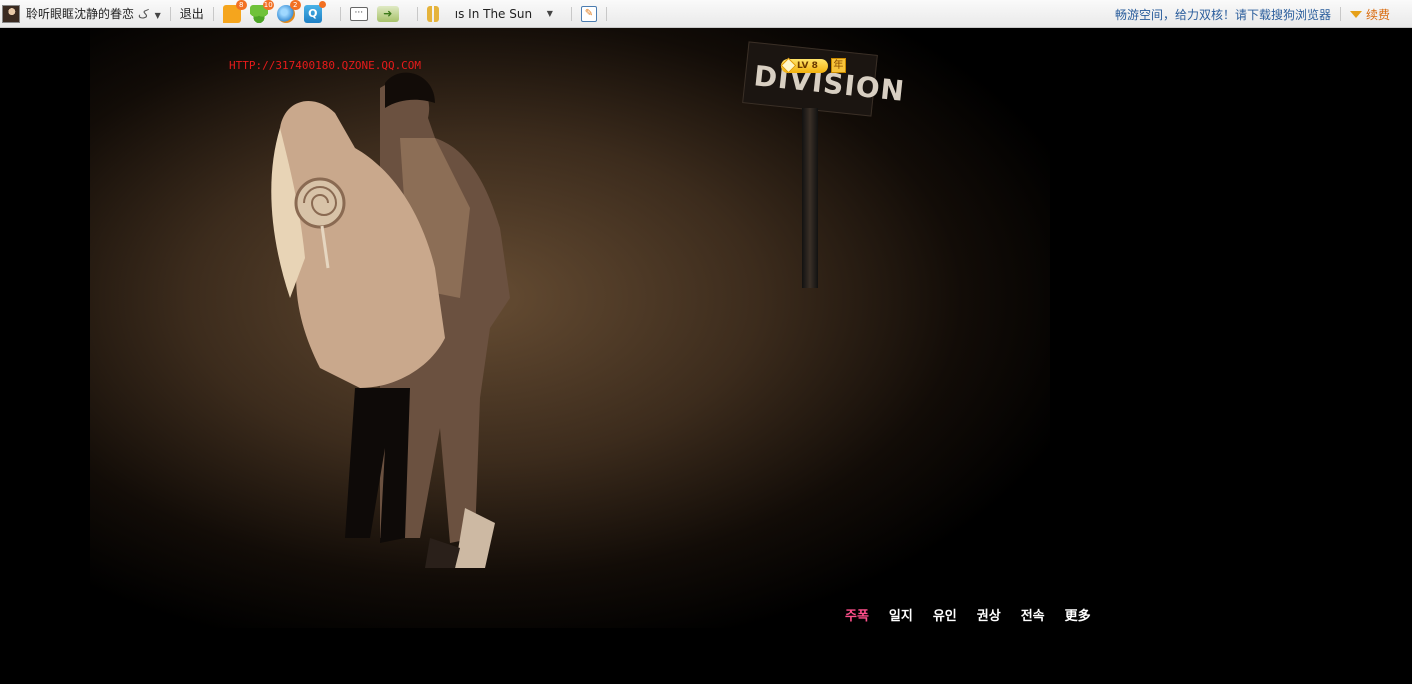 This screenshot has width=1412, height=684. What do you see at coordinates (989, 614) in the screenshot?
I see `nav-item-messages: 권상` at bounding box center [989, 614].